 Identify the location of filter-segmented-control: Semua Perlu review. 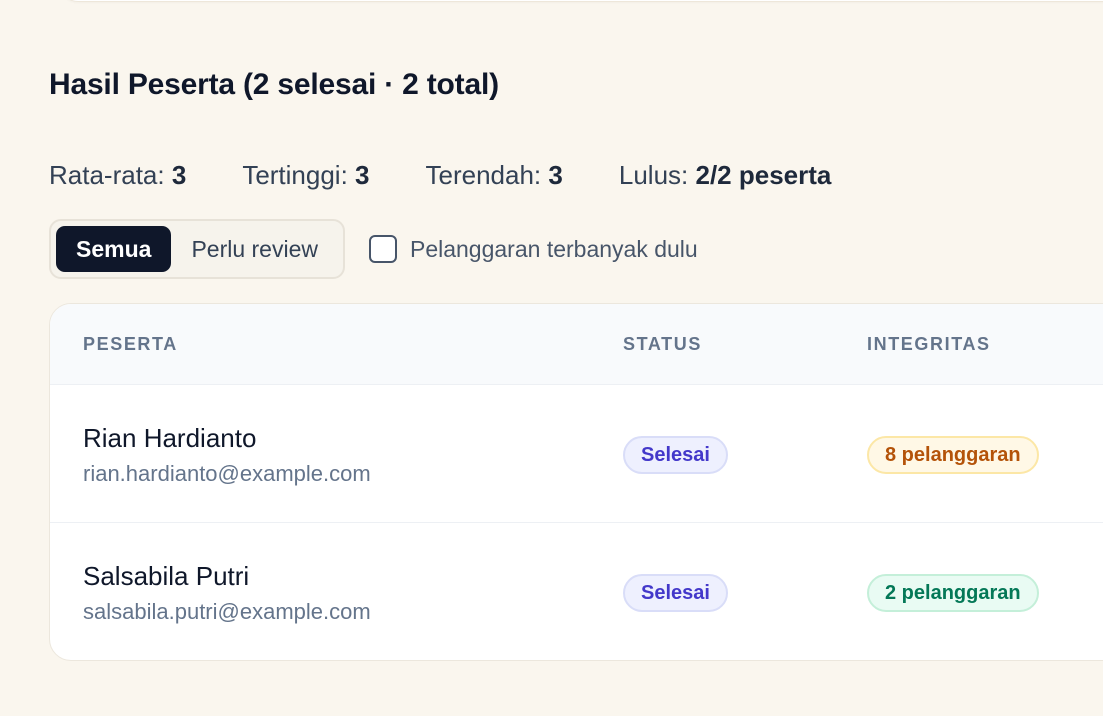
(197, 249).